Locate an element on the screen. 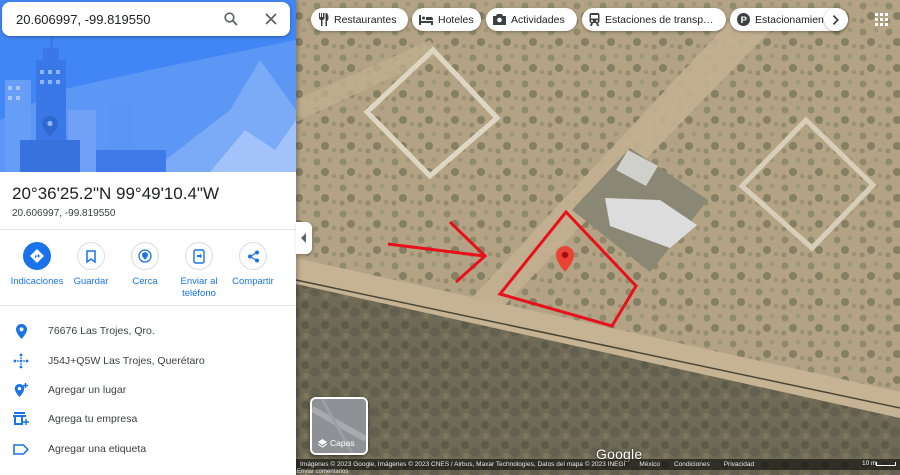  action-label: Enviar al teléfono is located at coordinates (199, 287).